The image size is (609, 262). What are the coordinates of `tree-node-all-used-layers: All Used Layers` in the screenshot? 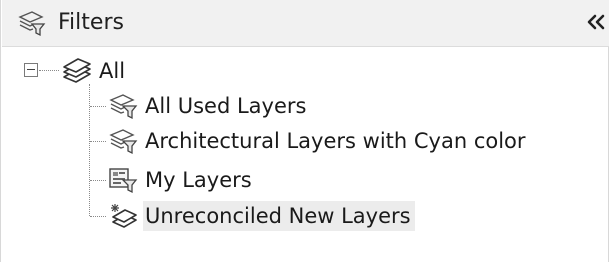 It's located at (208, 106).